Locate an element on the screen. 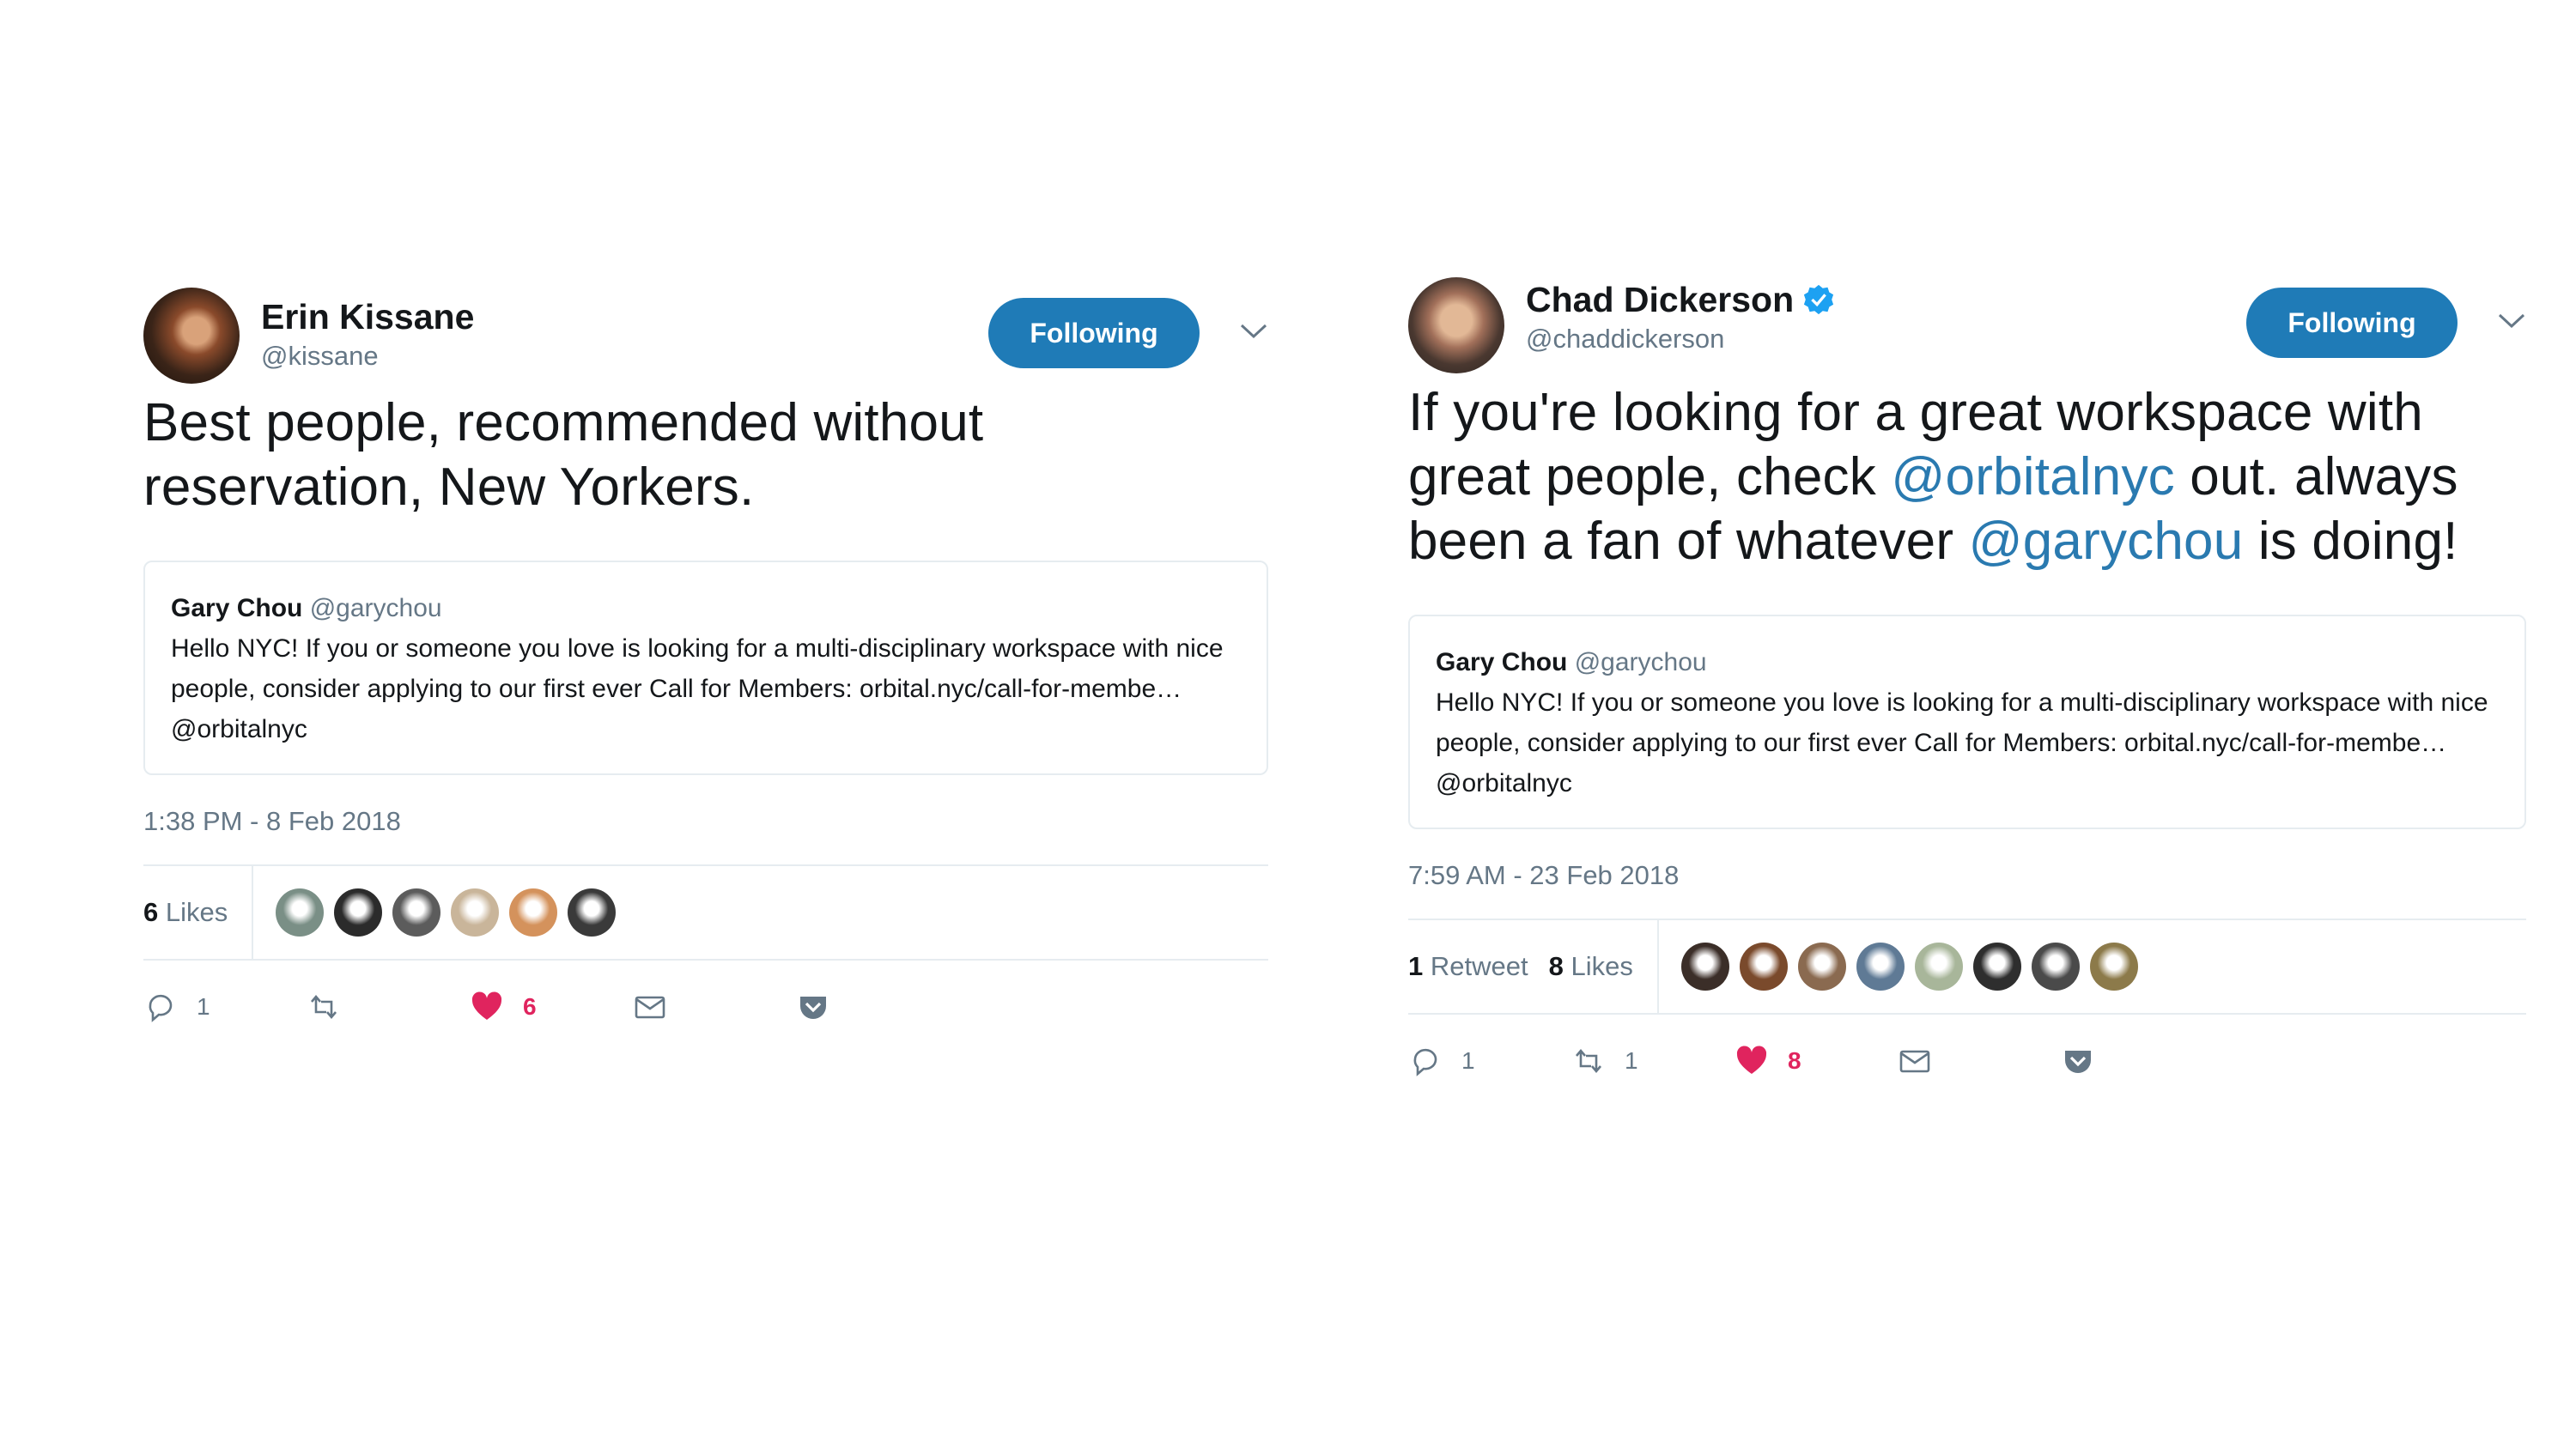  stats-bar: 1 Retweet 8 Likes is located at coordinates (1967, 967).